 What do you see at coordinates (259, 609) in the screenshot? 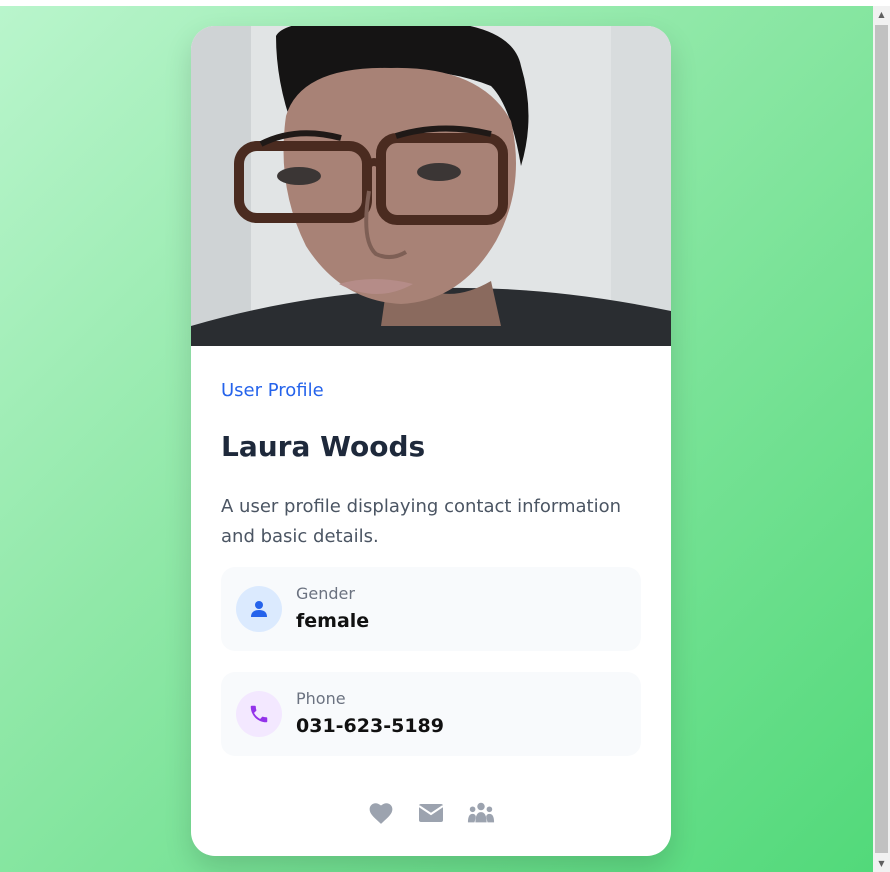
I see `user-icon` at bounding box center [259, 609].